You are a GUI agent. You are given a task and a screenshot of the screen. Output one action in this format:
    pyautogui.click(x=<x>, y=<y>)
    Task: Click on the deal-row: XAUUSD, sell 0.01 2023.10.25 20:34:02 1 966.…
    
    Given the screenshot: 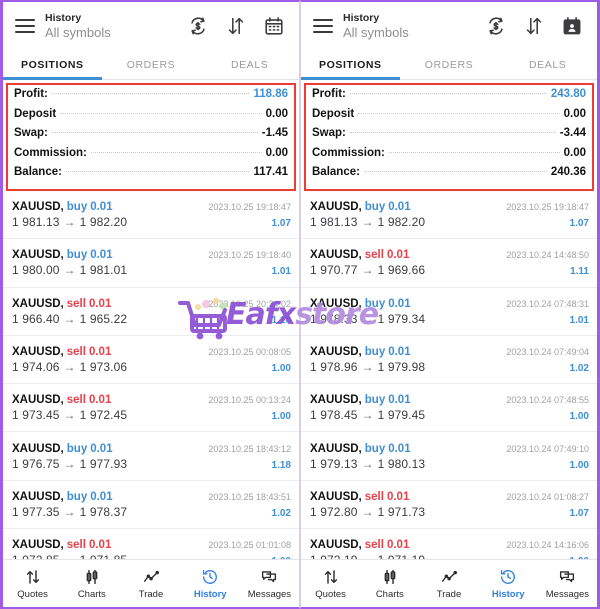 What is the action you would take?
    pyautogui.click(x=151, y=311)
    